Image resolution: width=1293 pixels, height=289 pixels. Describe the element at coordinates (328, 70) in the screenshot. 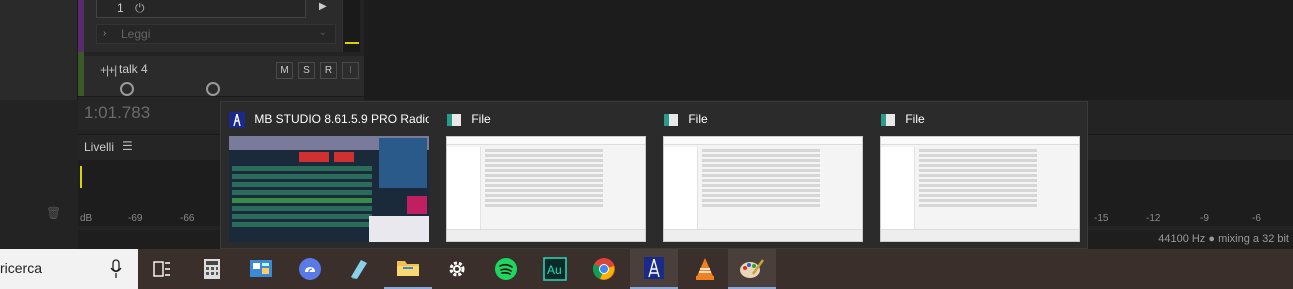

I see `record-button: R` at that location.